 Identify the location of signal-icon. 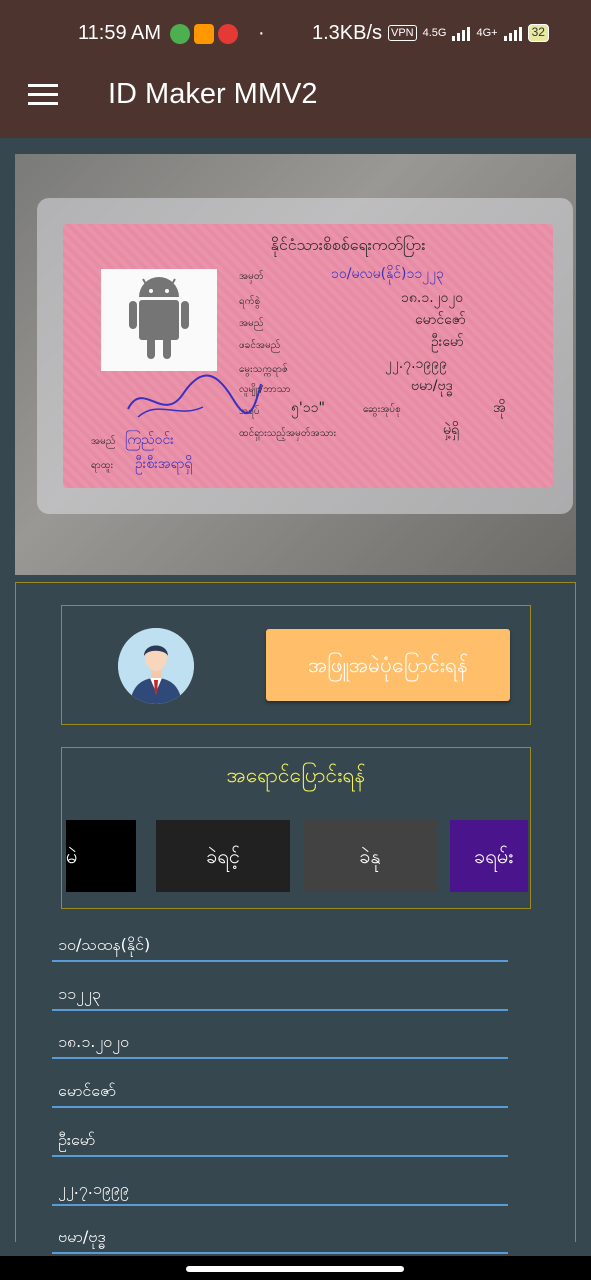
(461, 33).